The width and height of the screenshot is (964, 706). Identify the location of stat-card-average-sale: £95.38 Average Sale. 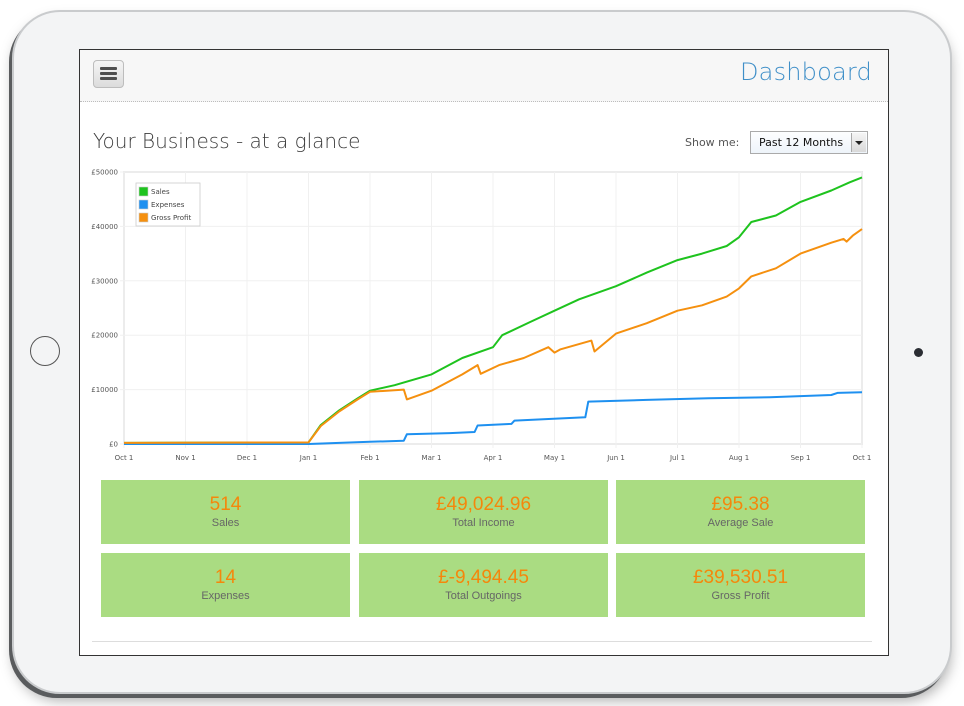
(740, 512).